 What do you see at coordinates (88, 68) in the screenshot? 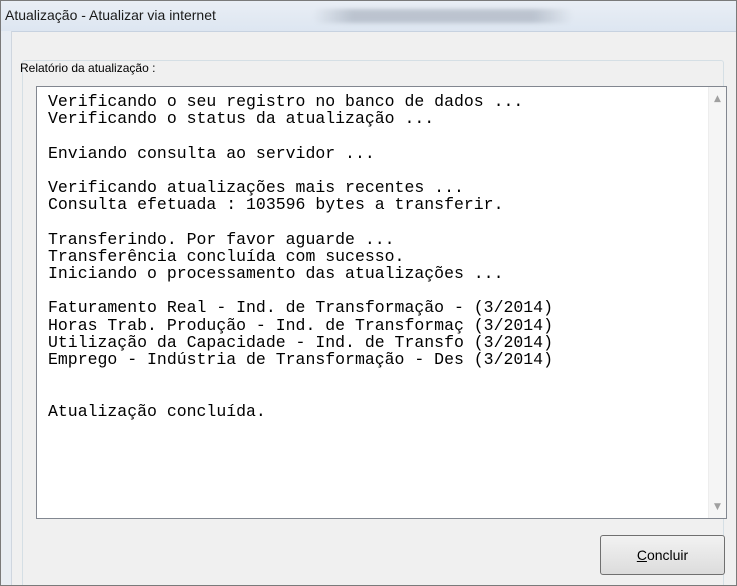
I see `report-label: Relatório da atualização :` at bounding box center [88, 68].